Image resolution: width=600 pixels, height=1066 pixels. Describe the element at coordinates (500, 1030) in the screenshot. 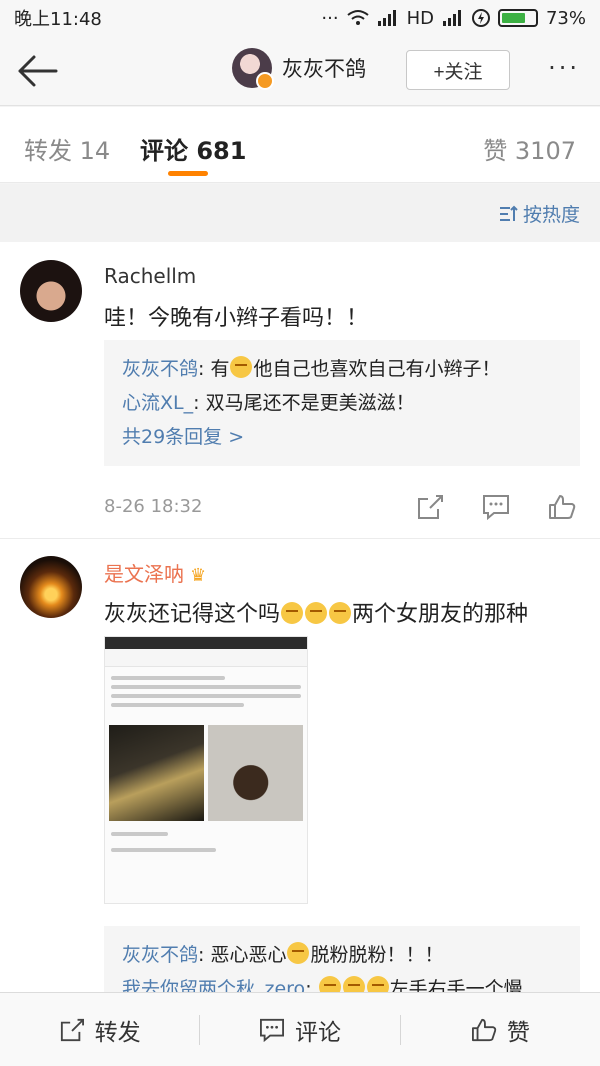

I see `like-button: 赞` at that location.